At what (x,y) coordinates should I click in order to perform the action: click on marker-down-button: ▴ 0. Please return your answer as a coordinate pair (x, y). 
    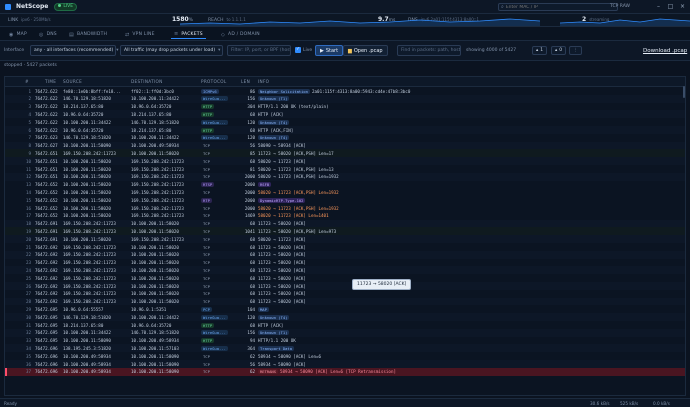
    Looking at the image, I should click on (559, 50).